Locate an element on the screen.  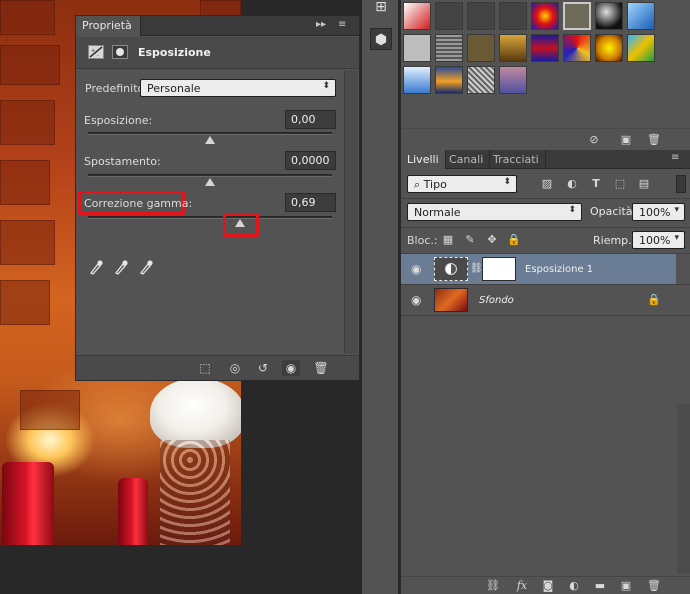
filter-pixel-icon: ▨ is located at coordinates (547, 184).